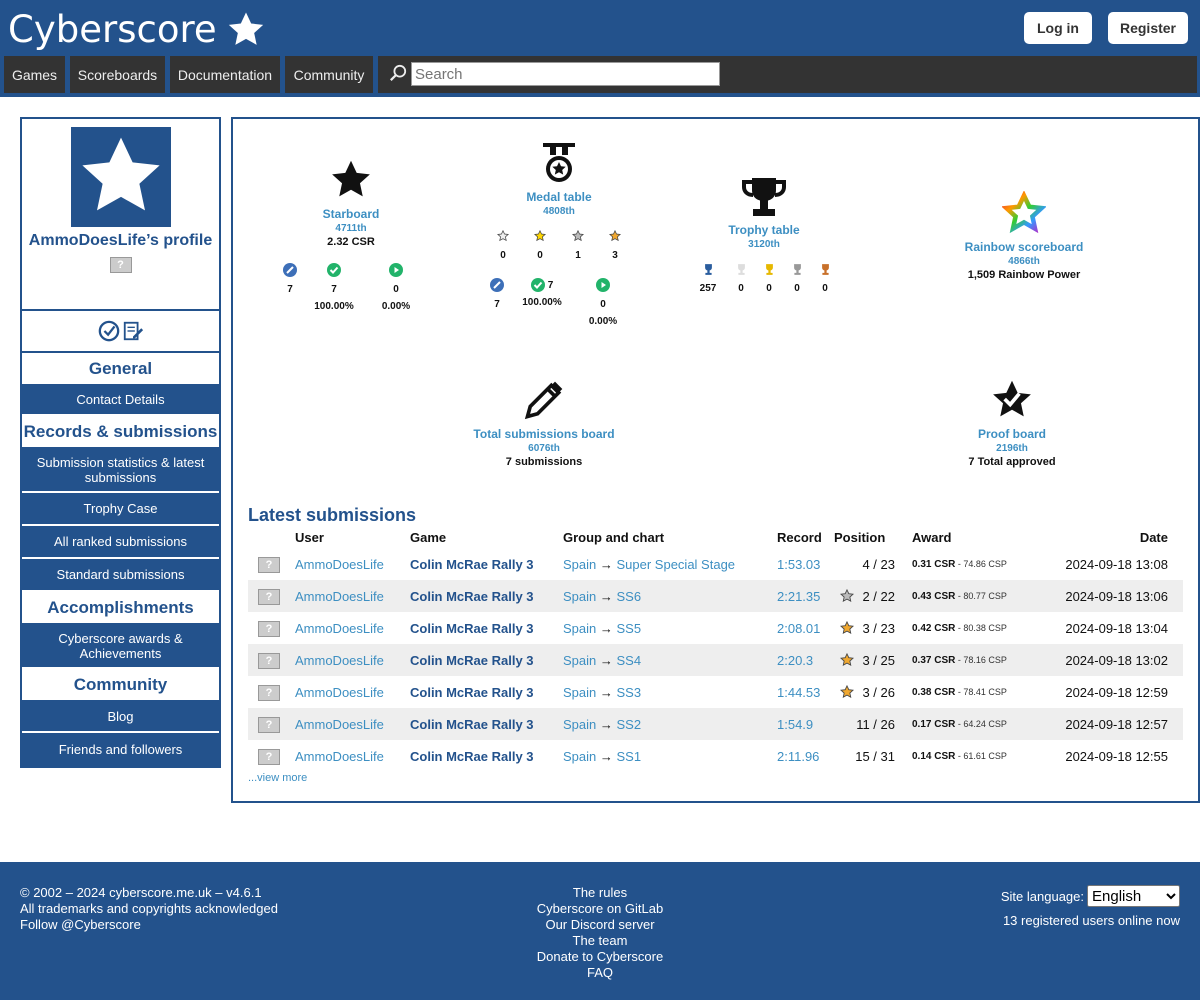 The height and width of the screenshot is (1000, 1200). I want to click on nav-games: Games, so click(34, 74).